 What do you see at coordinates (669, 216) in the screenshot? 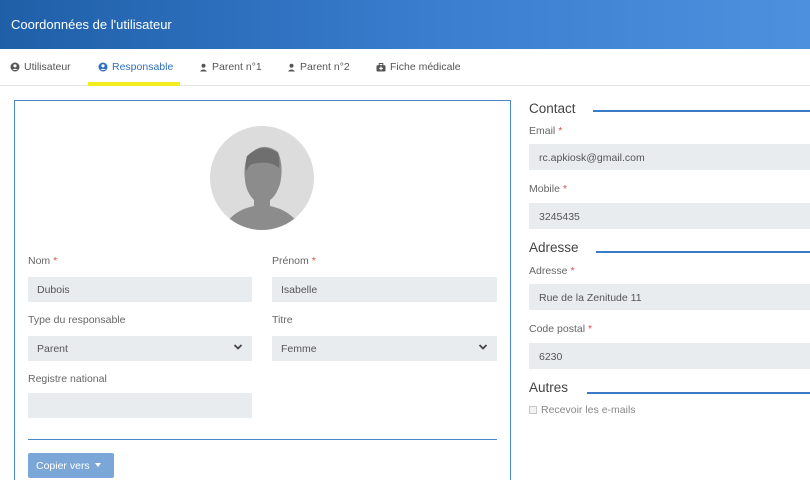
I see `mobile-input: 3245435` at bounding box center [669, 216].